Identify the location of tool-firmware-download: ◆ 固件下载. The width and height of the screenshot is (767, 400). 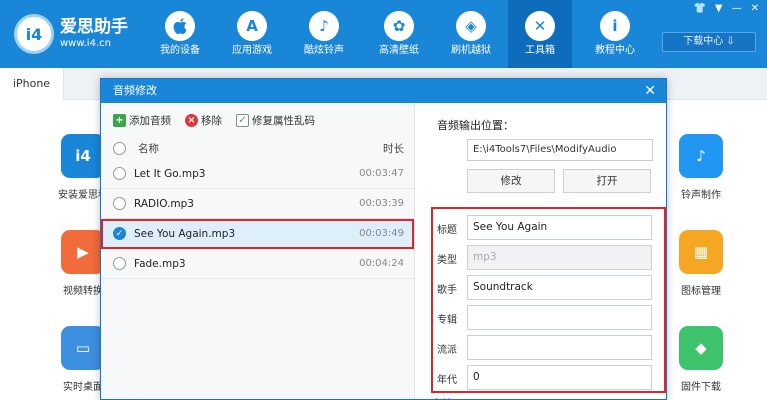
(701, 359).